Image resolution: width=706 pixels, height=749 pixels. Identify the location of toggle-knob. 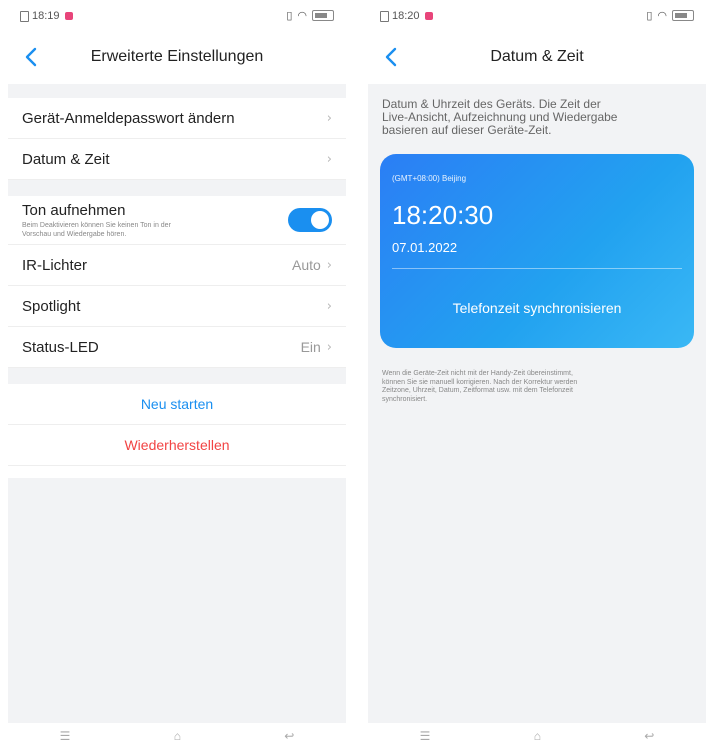
(320, 220).